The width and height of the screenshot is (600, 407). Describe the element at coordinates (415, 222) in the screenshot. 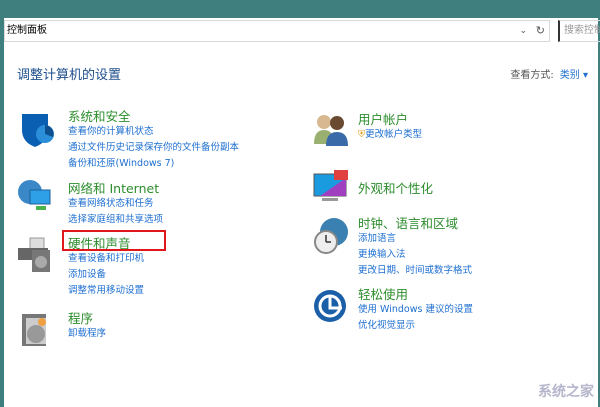

I see `category-title: 时钟、语言和区域` at that location.